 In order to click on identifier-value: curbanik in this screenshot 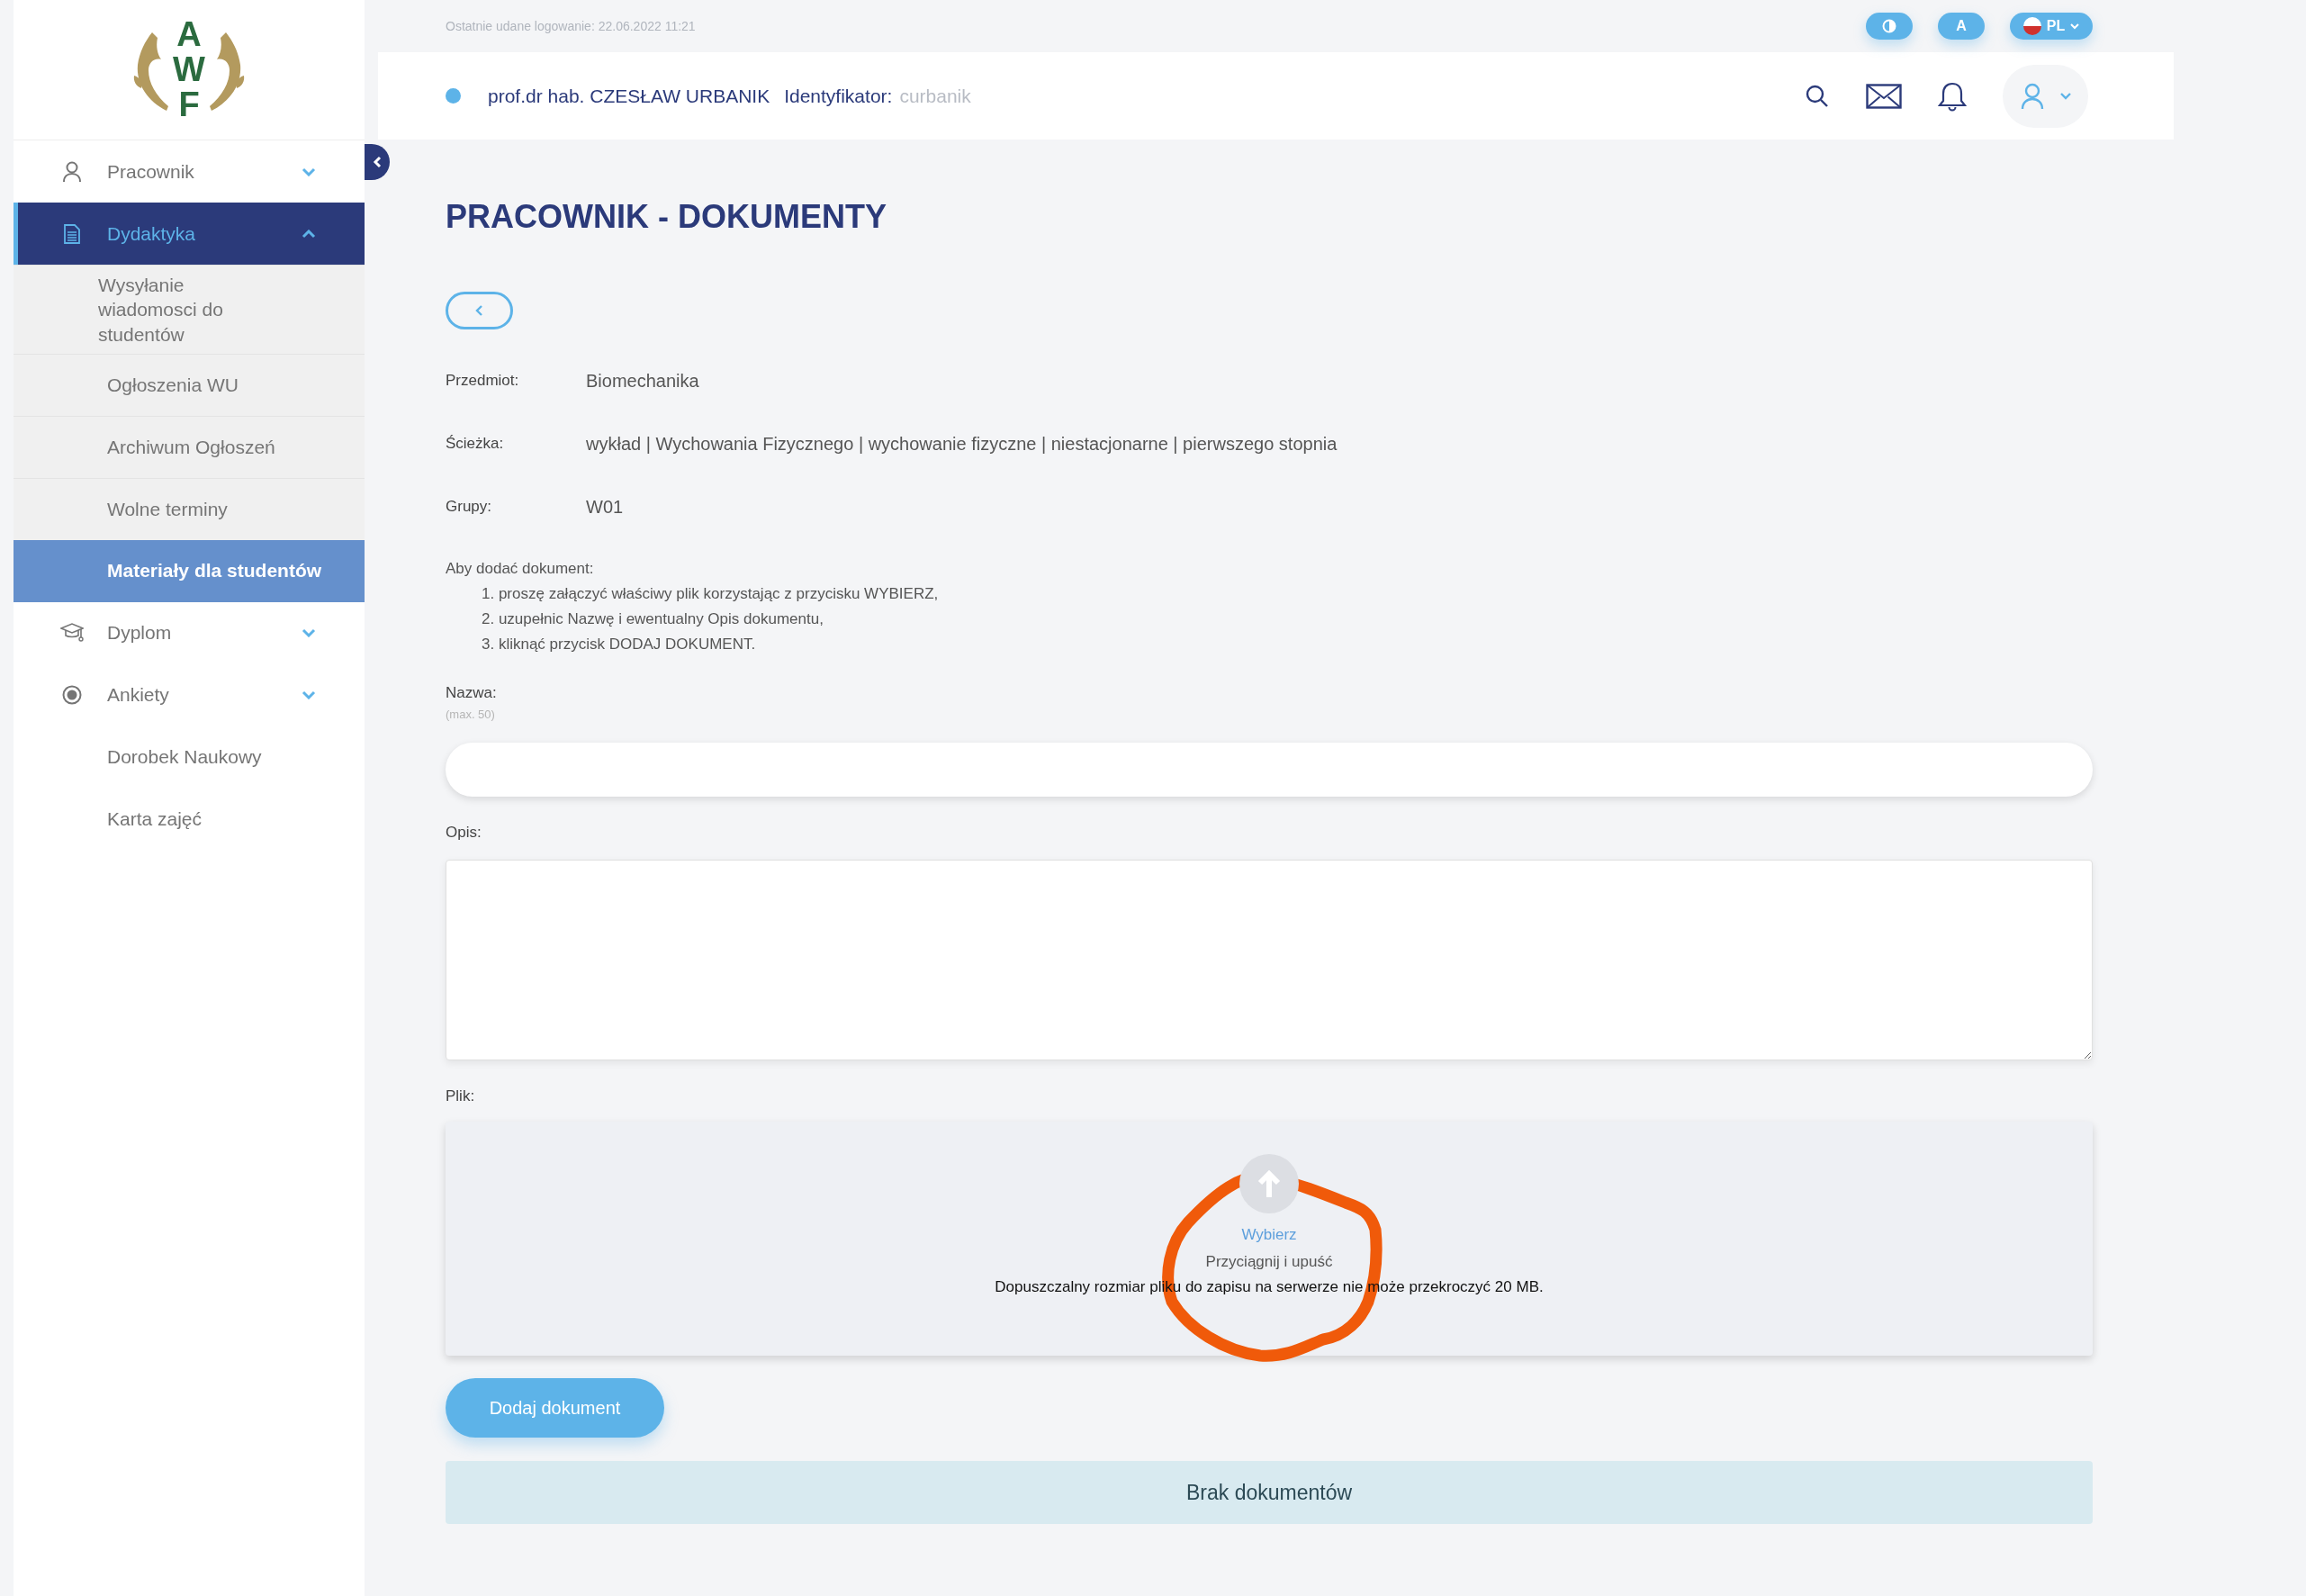, I will do `click(935, 96)`.